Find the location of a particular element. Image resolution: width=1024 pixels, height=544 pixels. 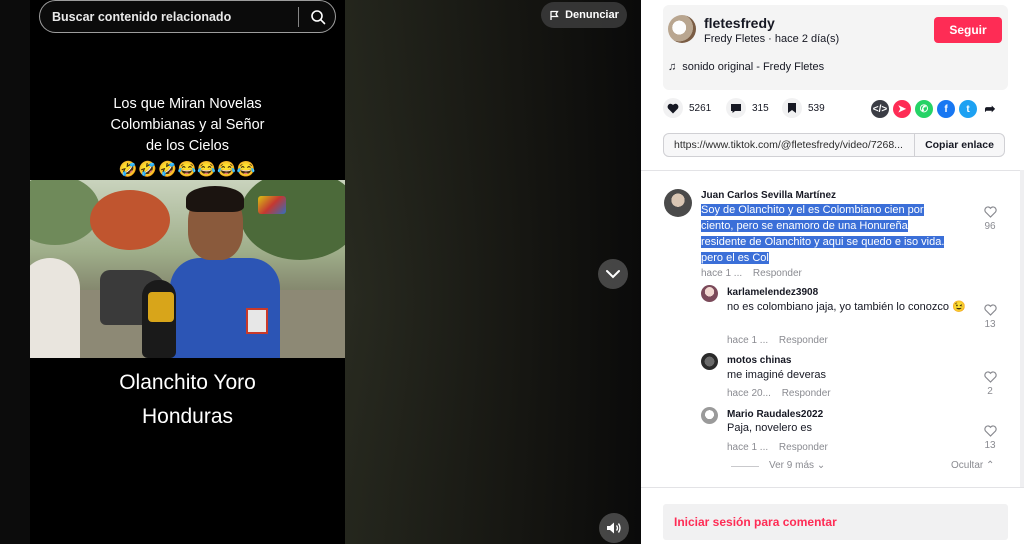

thread-controls: Ver 9 más ⌄ Ocultar ⌃ is located at coordinates (866, 467).